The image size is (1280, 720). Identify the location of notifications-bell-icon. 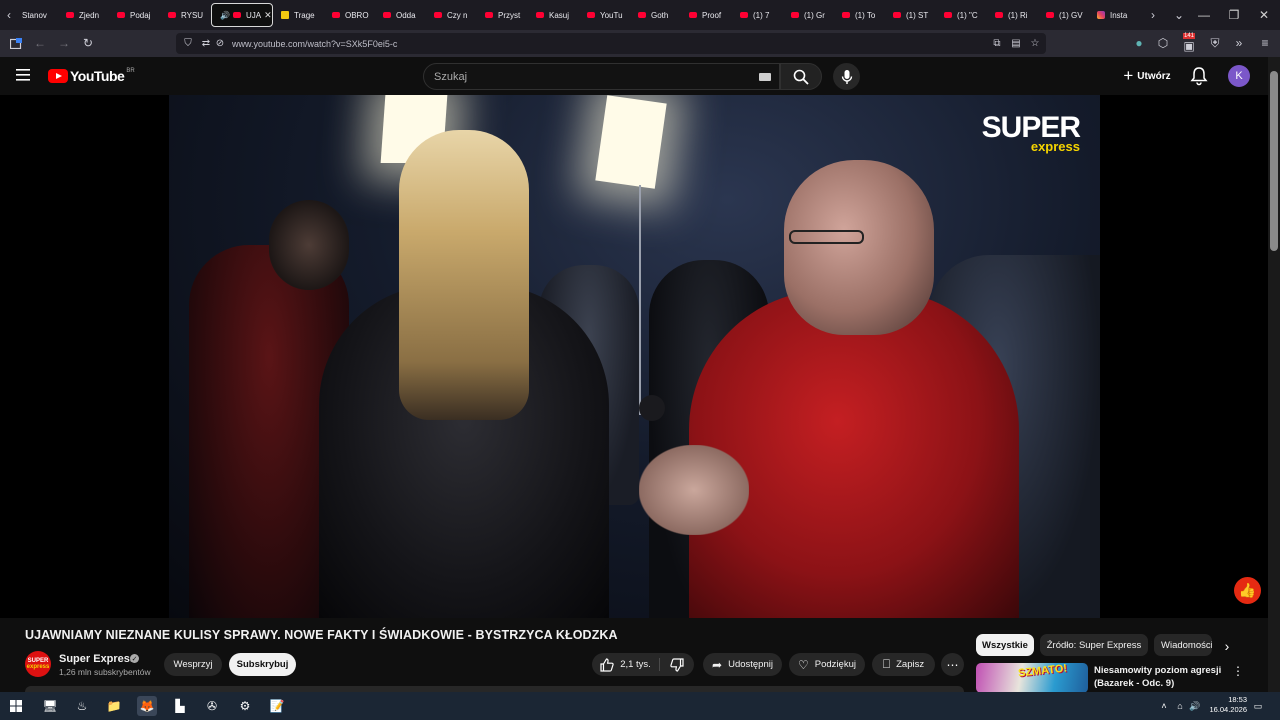
(1200, 76).